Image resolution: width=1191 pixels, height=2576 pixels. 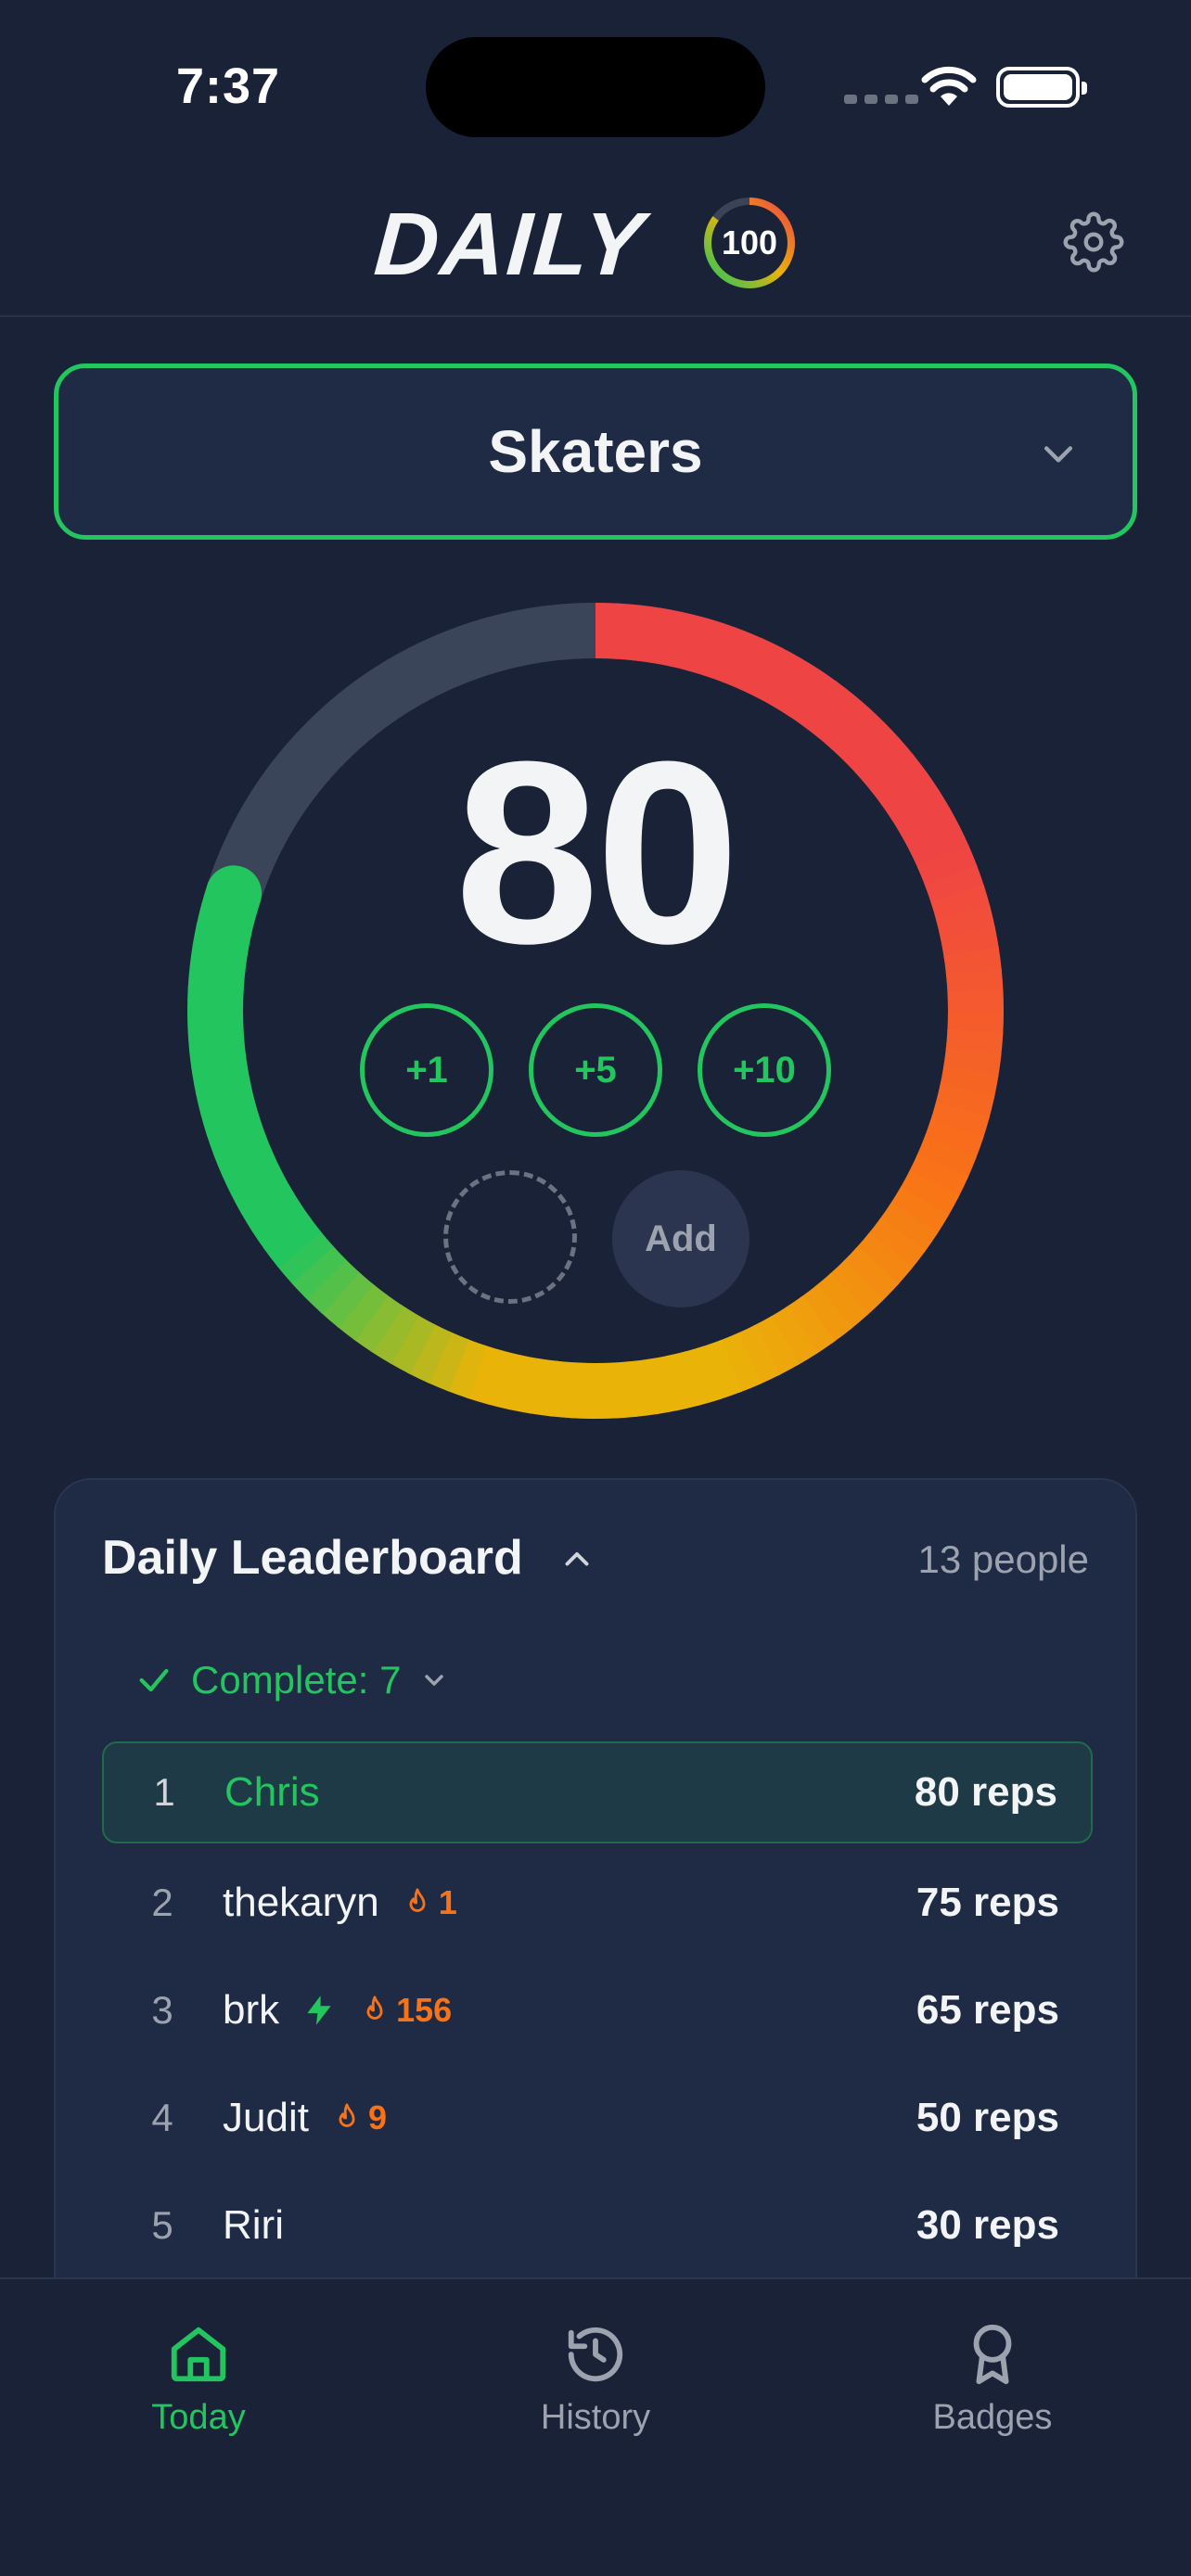 I want to click on leaderboard-row: 3 brk 156 65 reps, so click(x=597, y=2010).